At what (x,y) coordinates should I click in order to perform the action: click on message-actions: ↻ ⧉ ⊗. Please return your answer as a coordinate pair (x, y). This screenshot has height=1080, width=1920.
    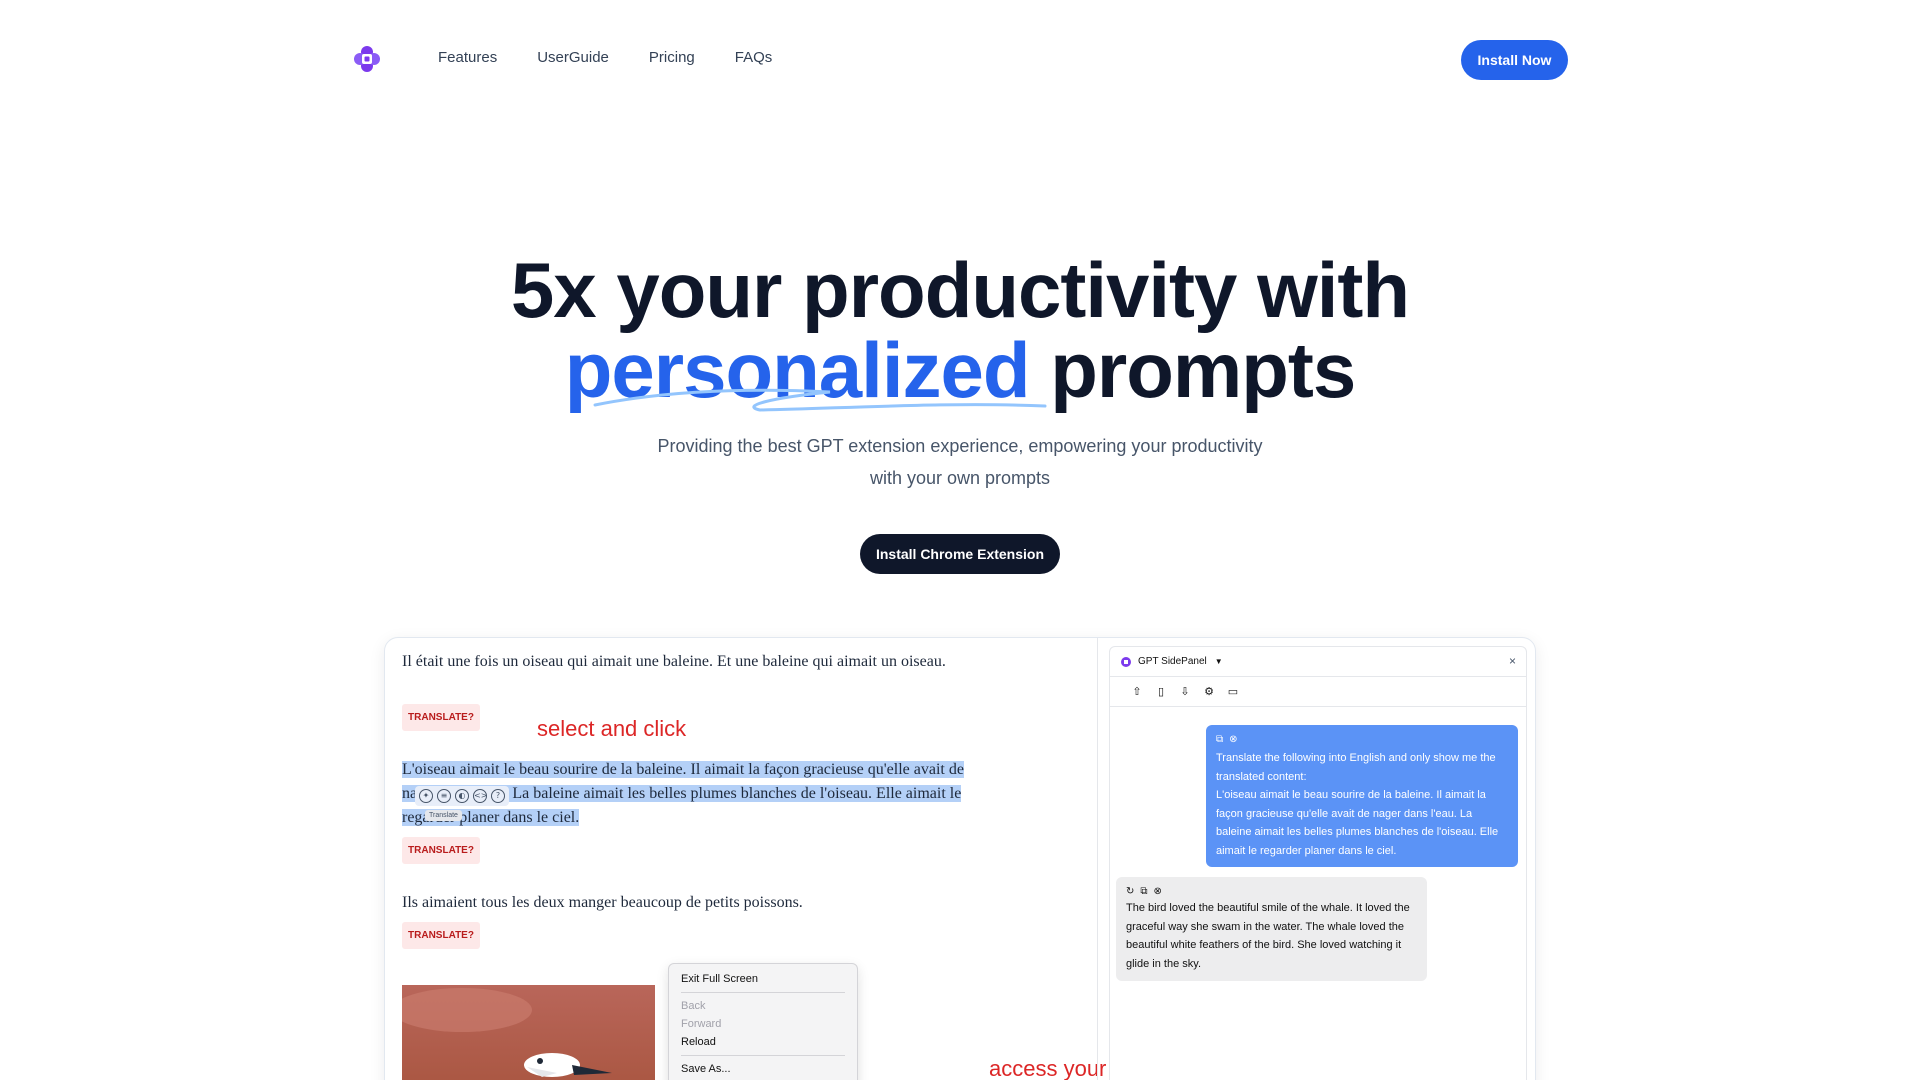
    Looking at the image, I should click on (1144, 892).